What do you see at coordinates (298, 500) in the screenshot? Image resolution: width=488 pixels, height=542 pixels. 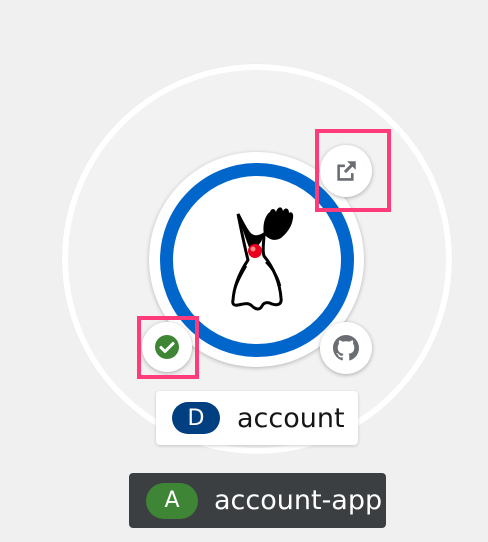 I see `application-name: account-app` at bounding box center [298, 500].